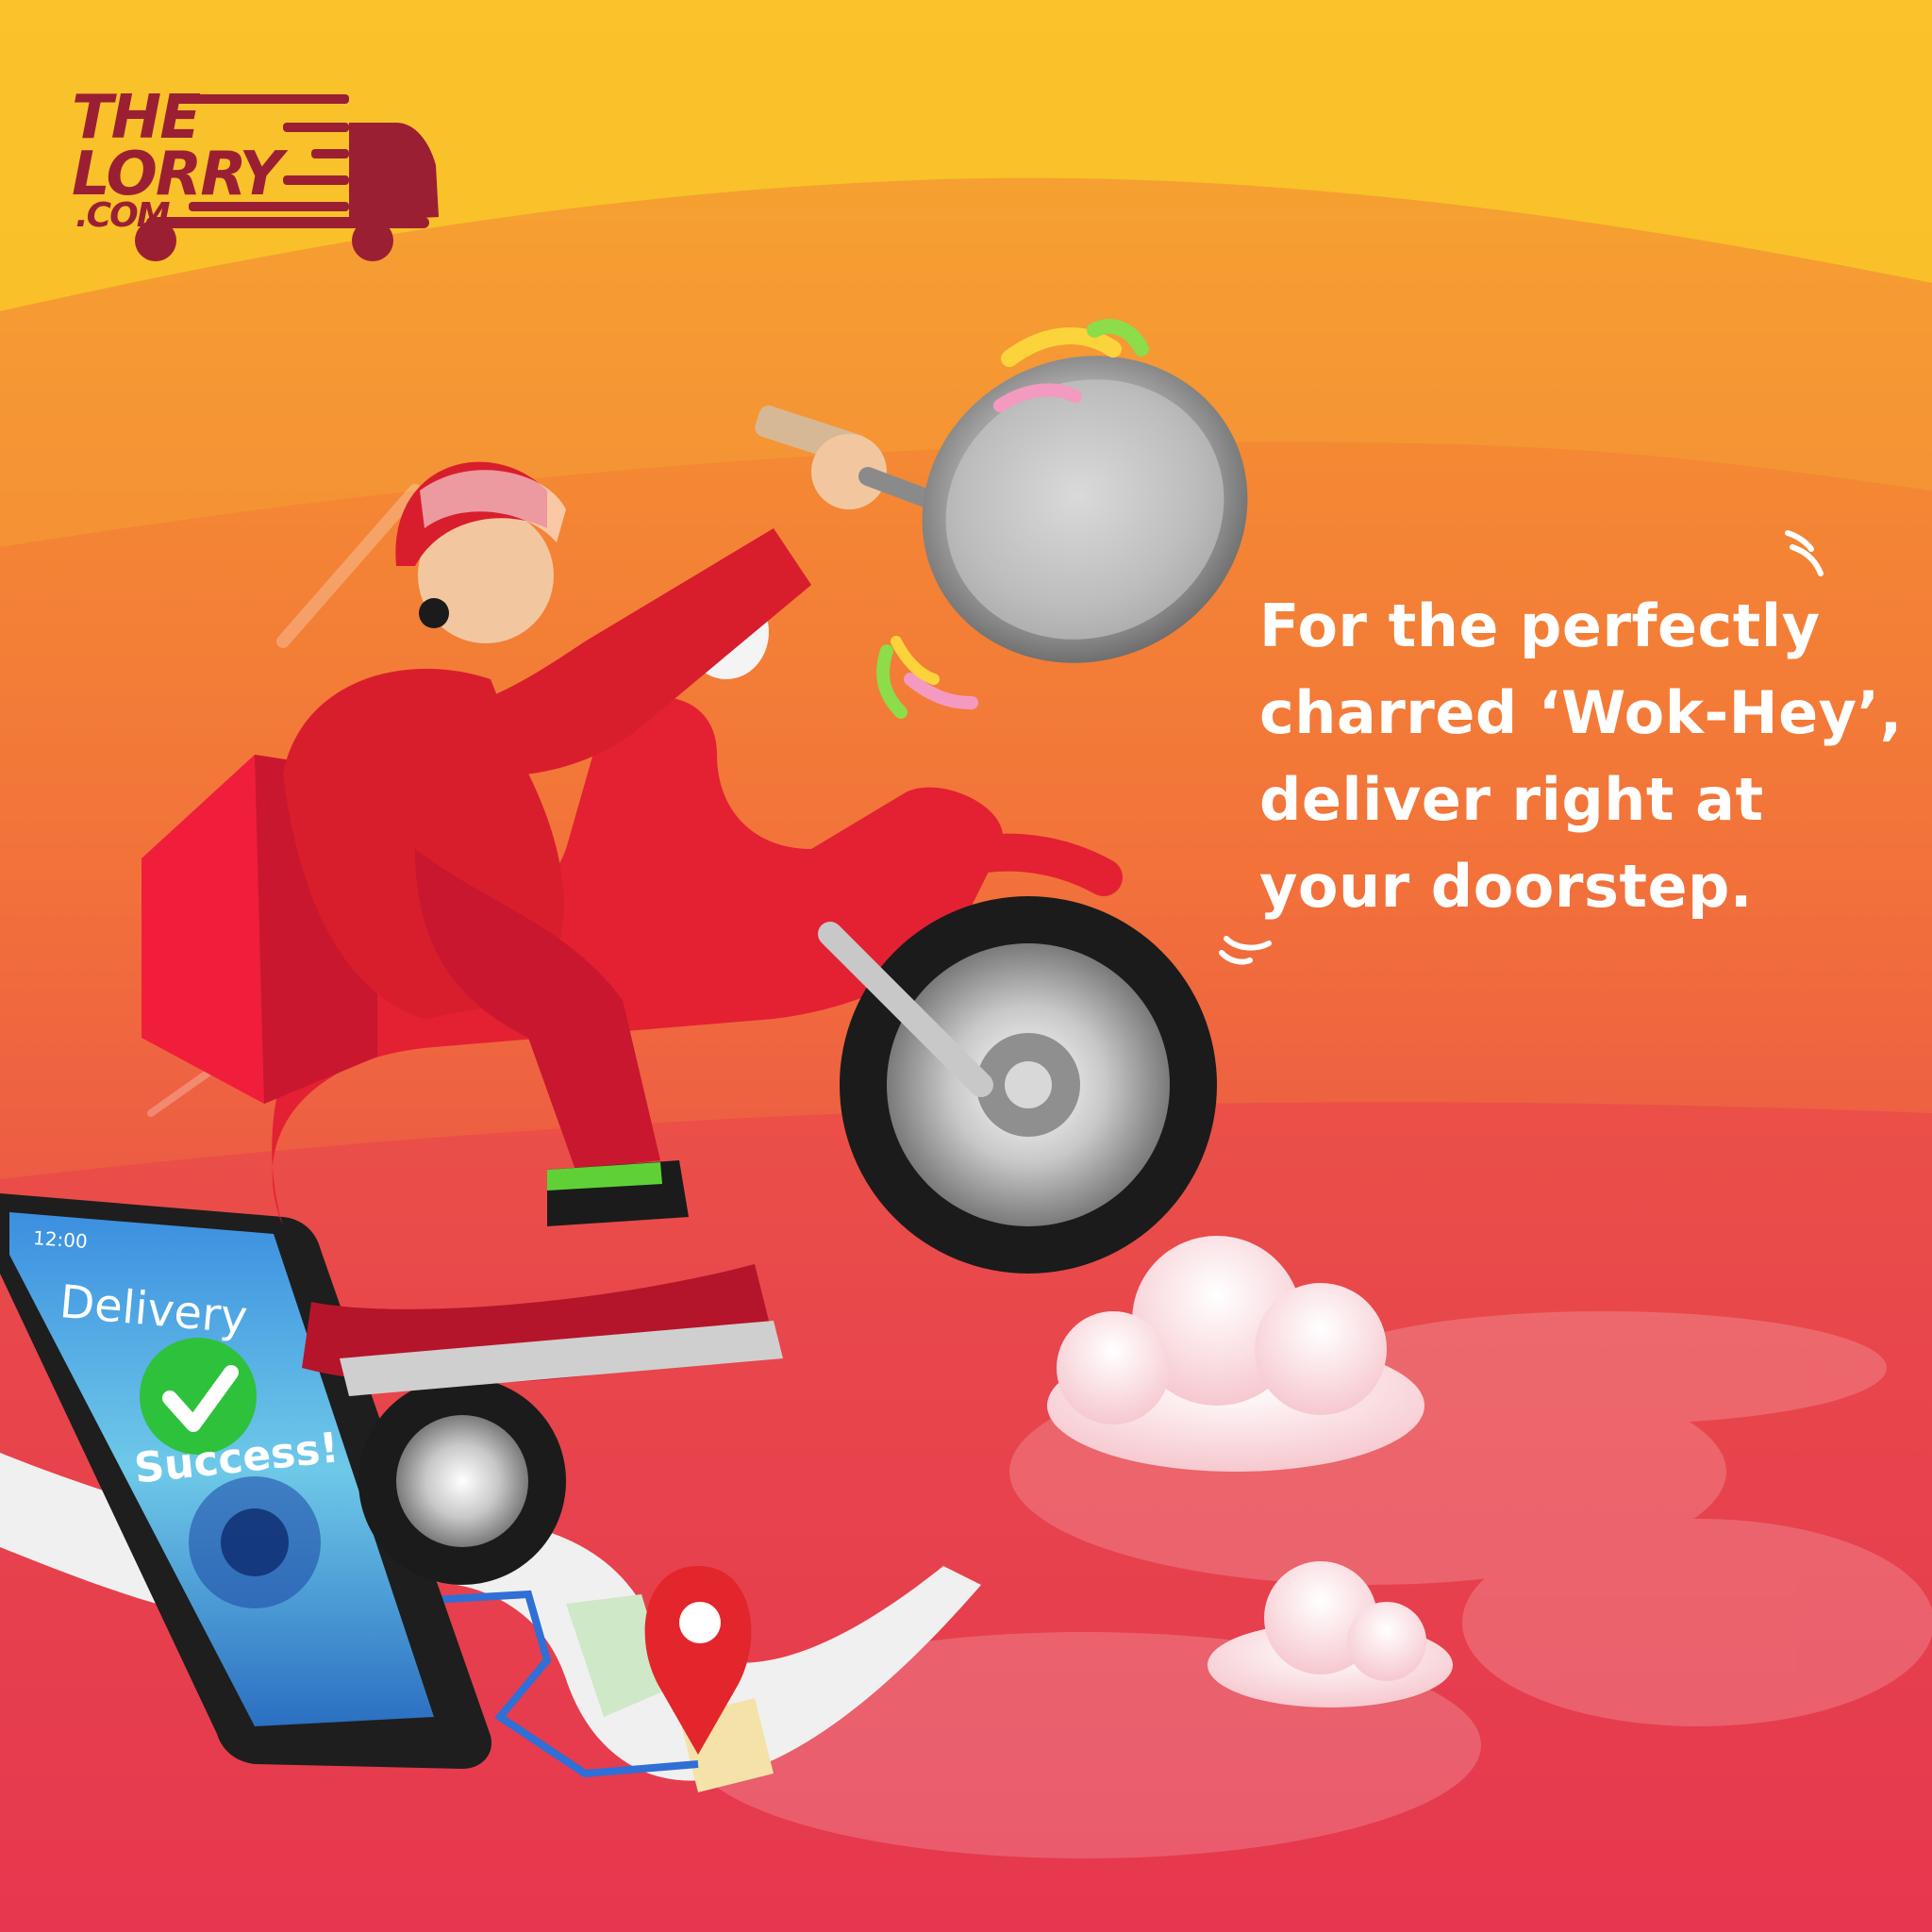 The height and width of the screenshot is (1932, 1932). I want to click on logo-line-com: .COM, so click(123, 216).